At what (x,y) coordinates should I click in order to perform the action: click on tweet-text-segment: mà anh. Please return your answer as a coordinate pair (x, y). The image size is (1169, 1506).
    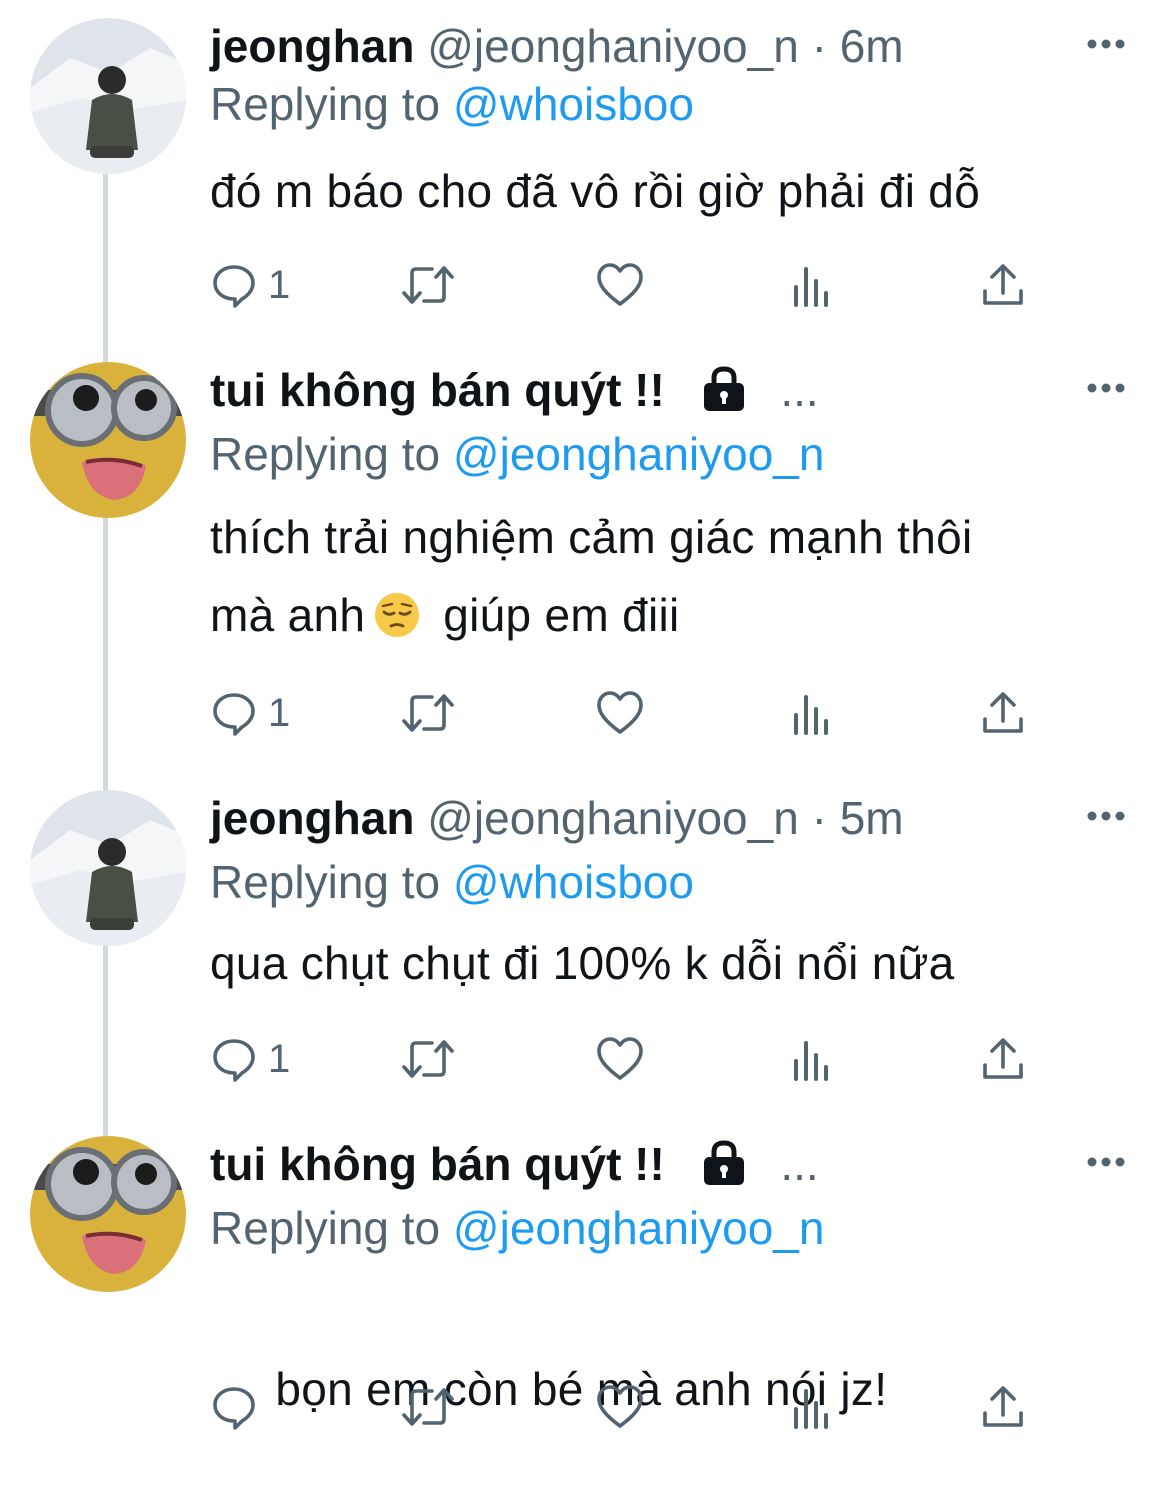
    Looking at the image, I should click on (288, 615).